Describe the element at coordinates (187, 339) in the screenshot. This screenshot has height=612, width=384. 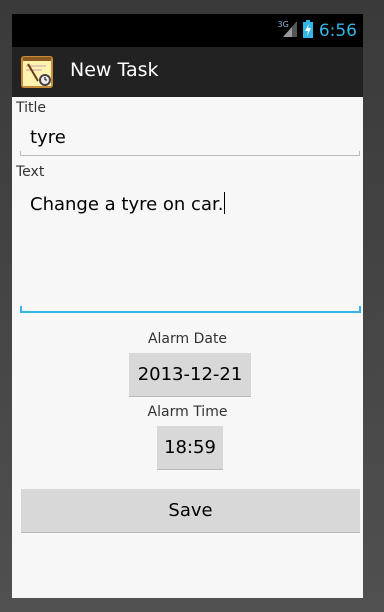
I see `alarm-date-label: Alarm Date` at that location.